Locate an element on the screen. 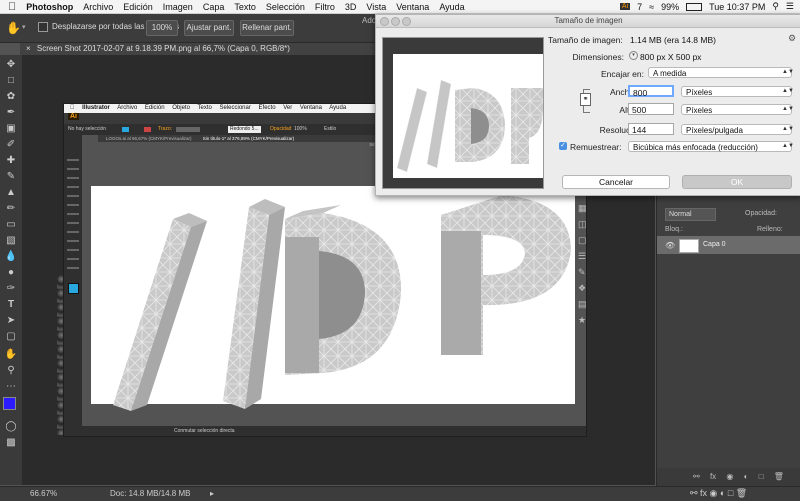 The image size is (800, 501). crop-tool-icon: ▣ is located at coordinates (11, 129).